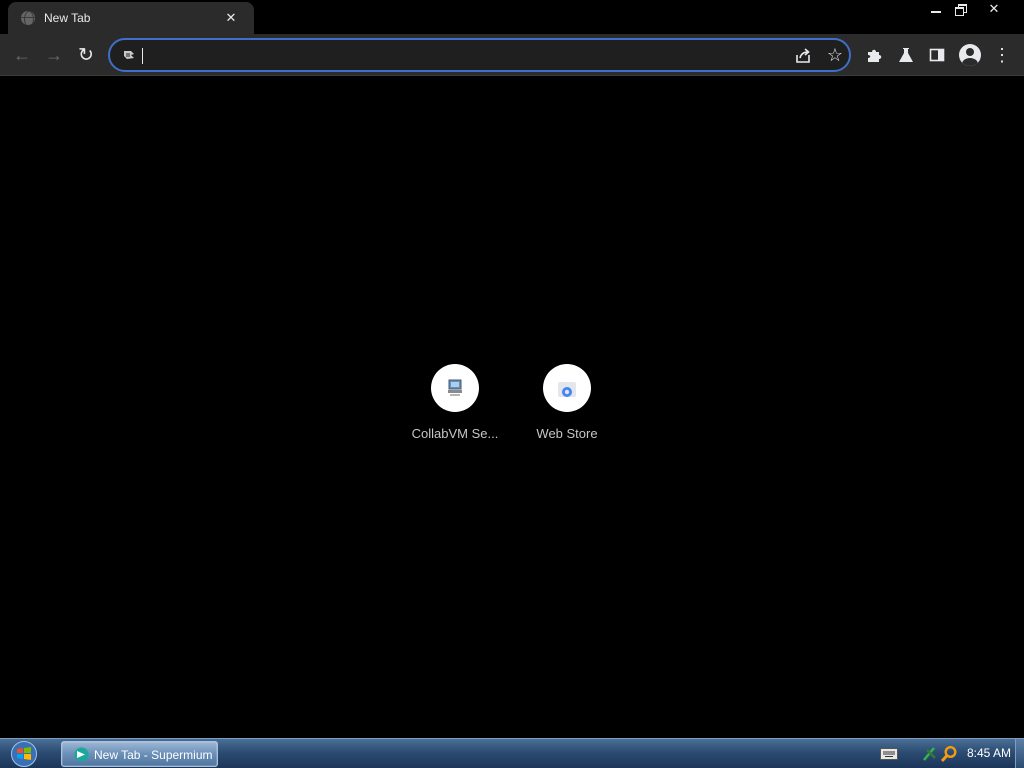 The height and width of the screenshot is (768, 1024). I want to click on web-store-icon, so click(567, 389).